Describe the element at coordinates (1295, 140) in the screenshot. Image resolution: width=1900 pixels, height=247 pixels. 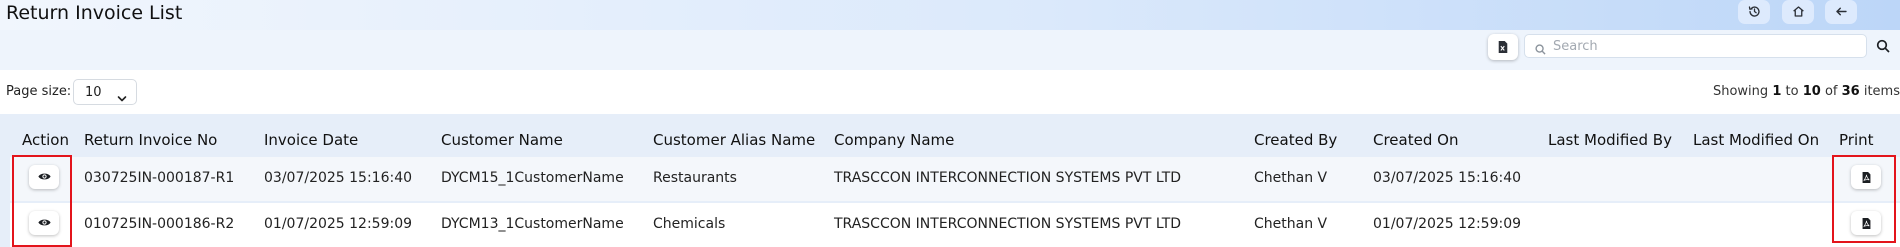
I see `column-header-created-by: Created By` at that location.